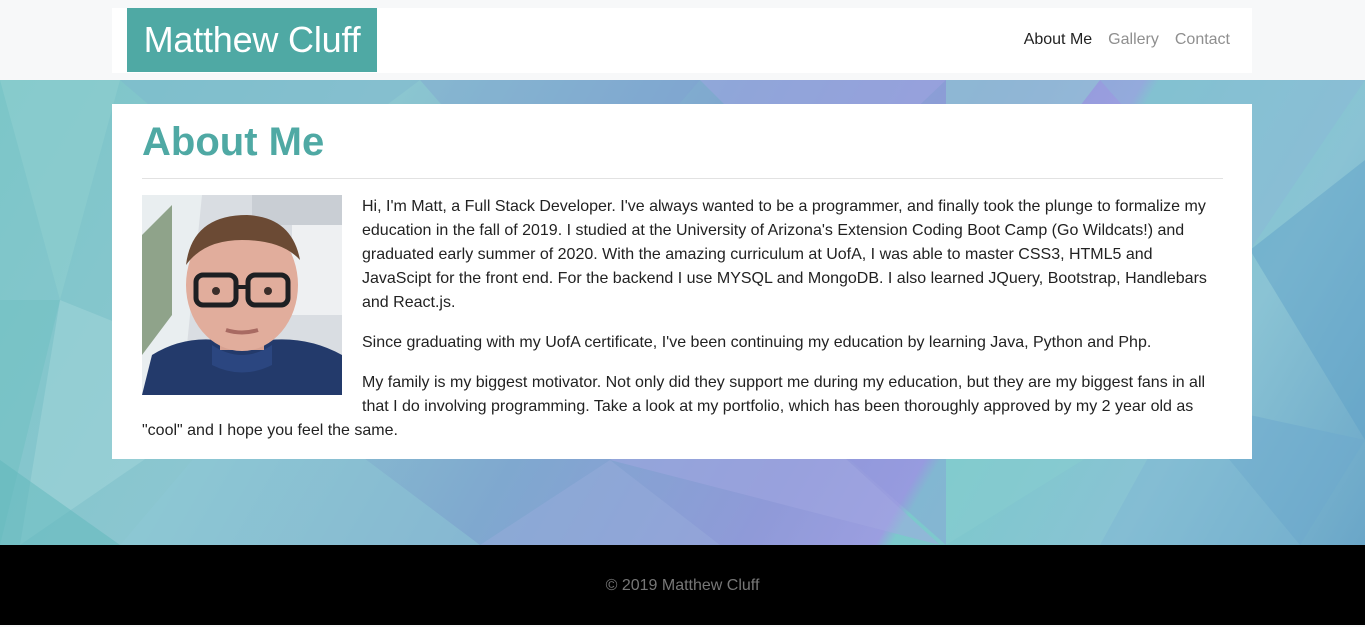 This screenshot has width=1365, height=627. Describe the element at coordinates (1133, 40) in the screenshot. I see `nav-link-gallery: Gallery` at that location.